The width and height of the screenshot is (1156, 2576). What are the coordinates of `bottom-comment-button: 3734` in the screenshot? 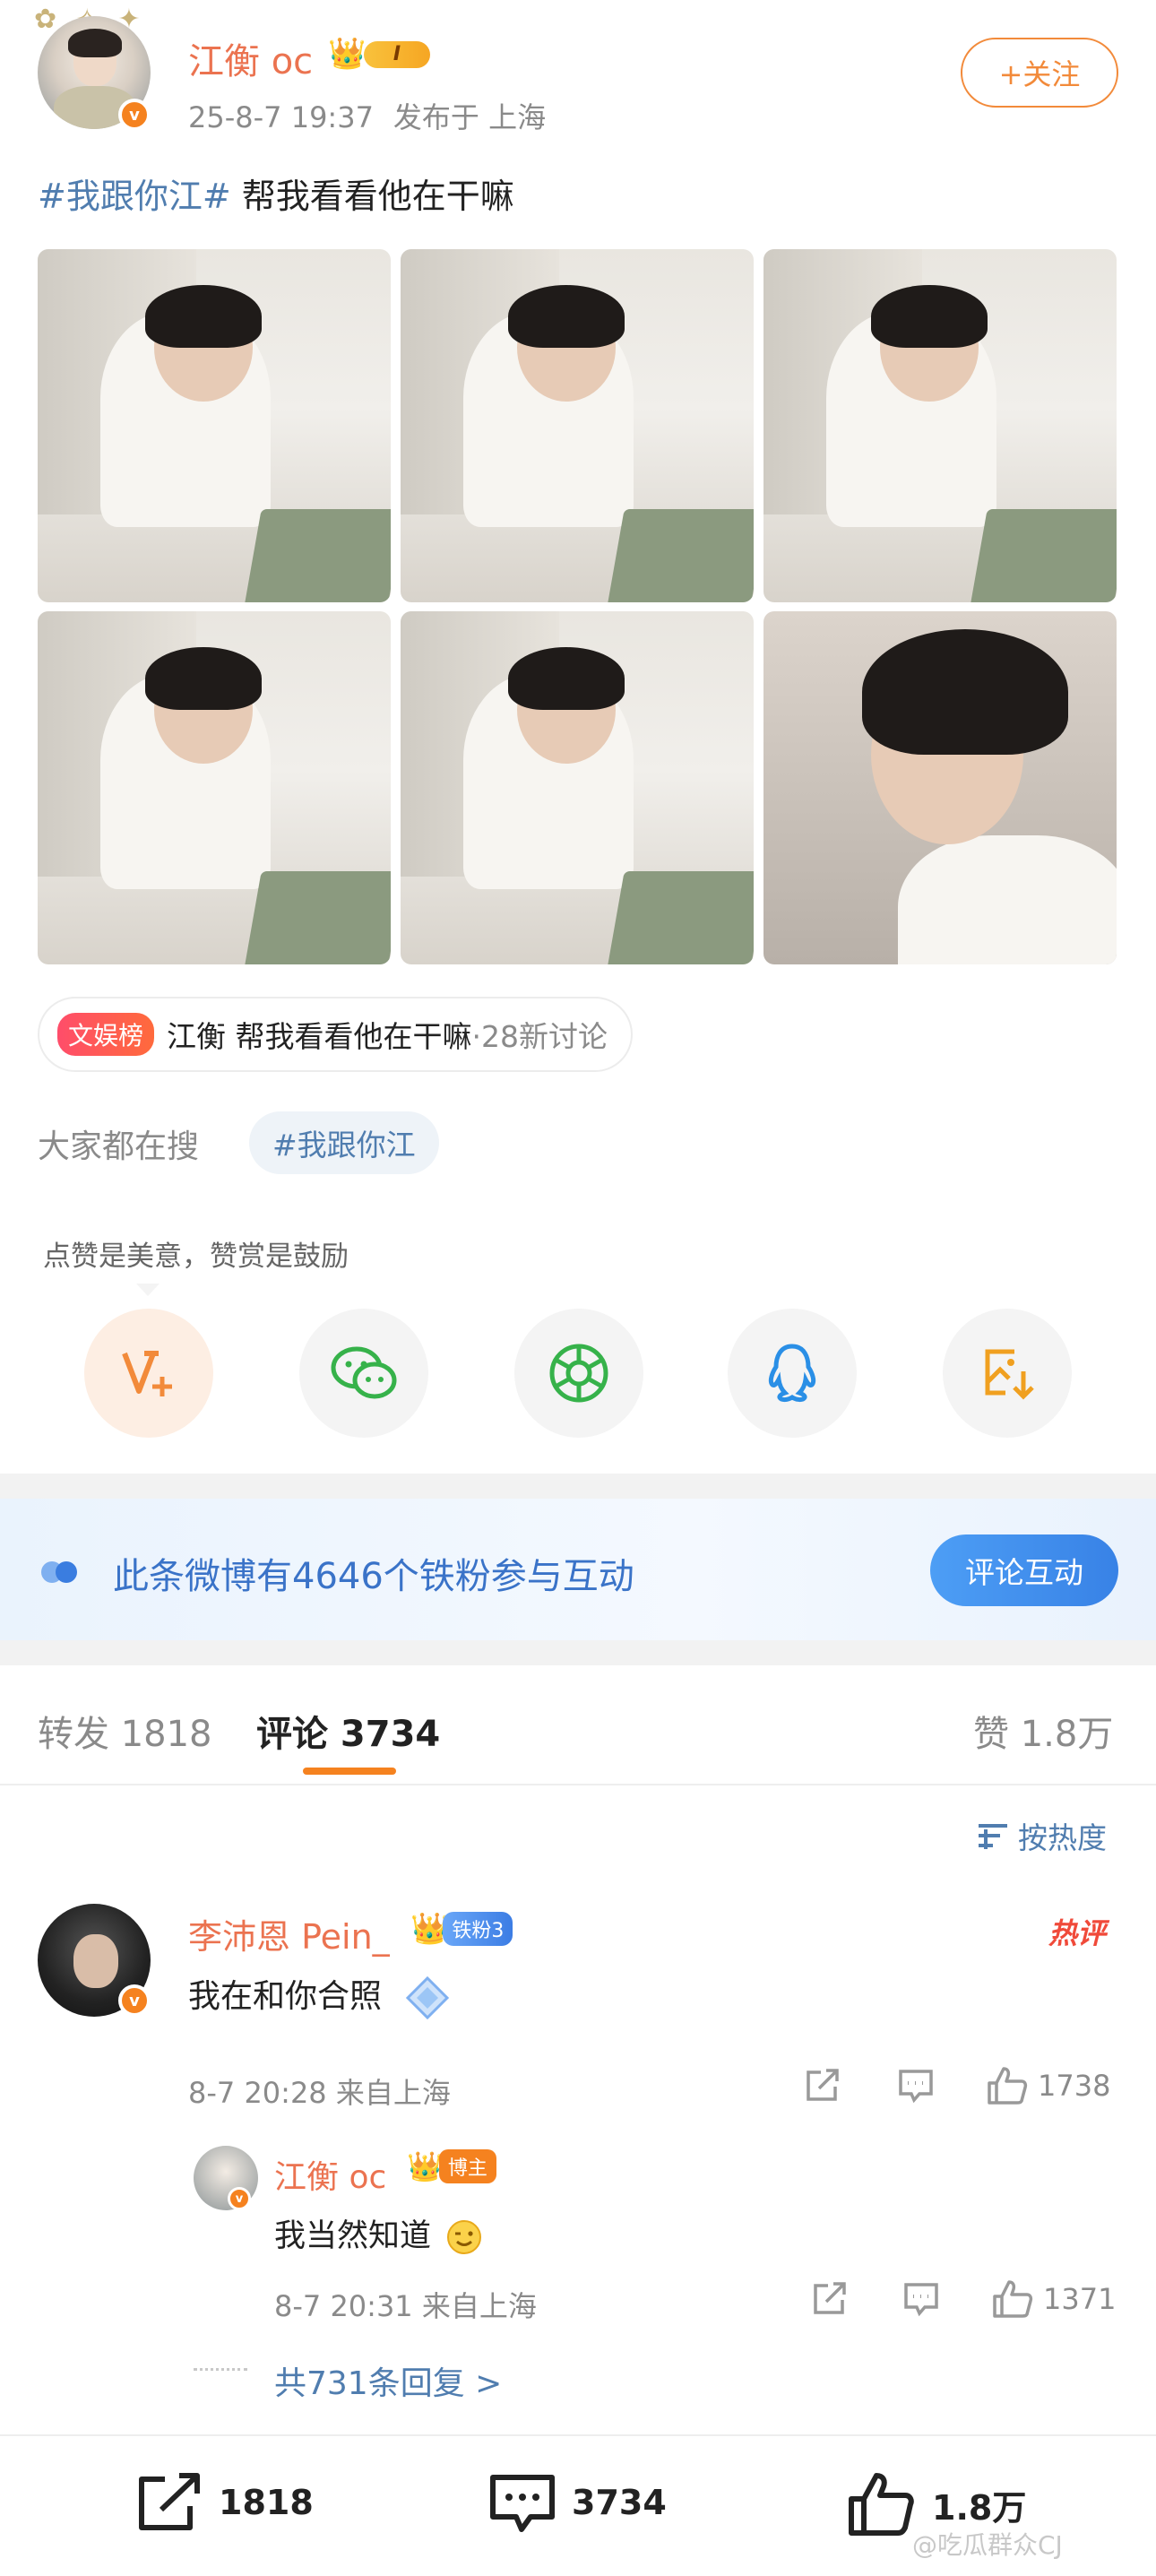 It's located at (577, 2502).